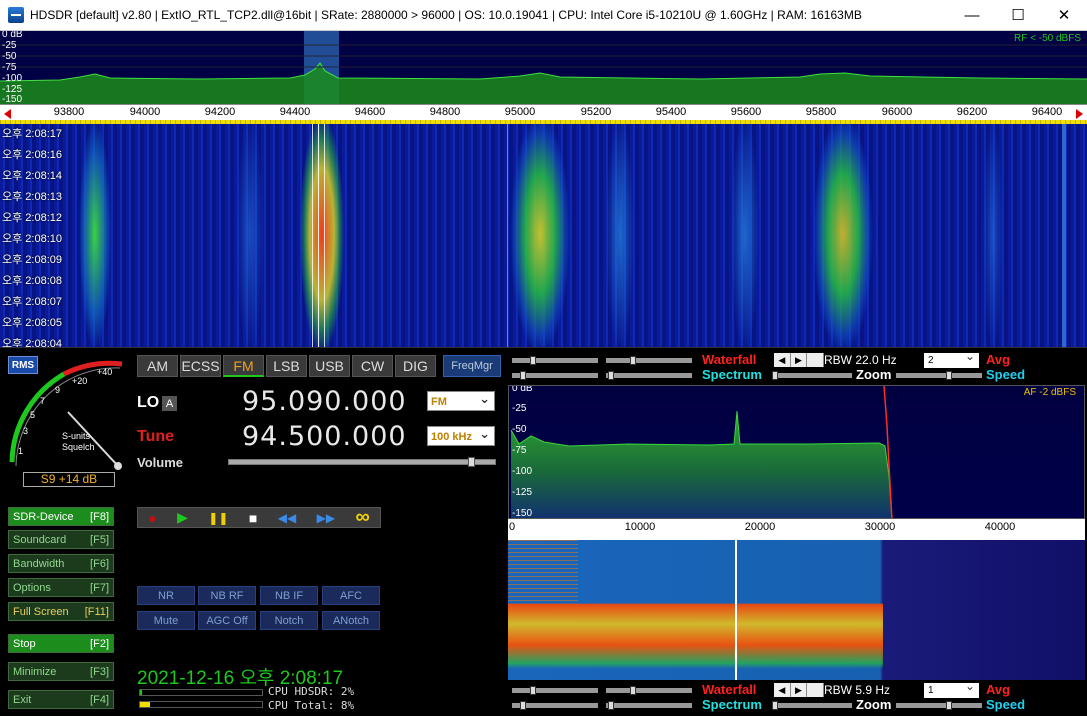 The width and height of the screenshot is (1087, 716). Describe the element at coordinates (351, 620) in the screenshot. I see `anotch-button: ANotch` at that location.